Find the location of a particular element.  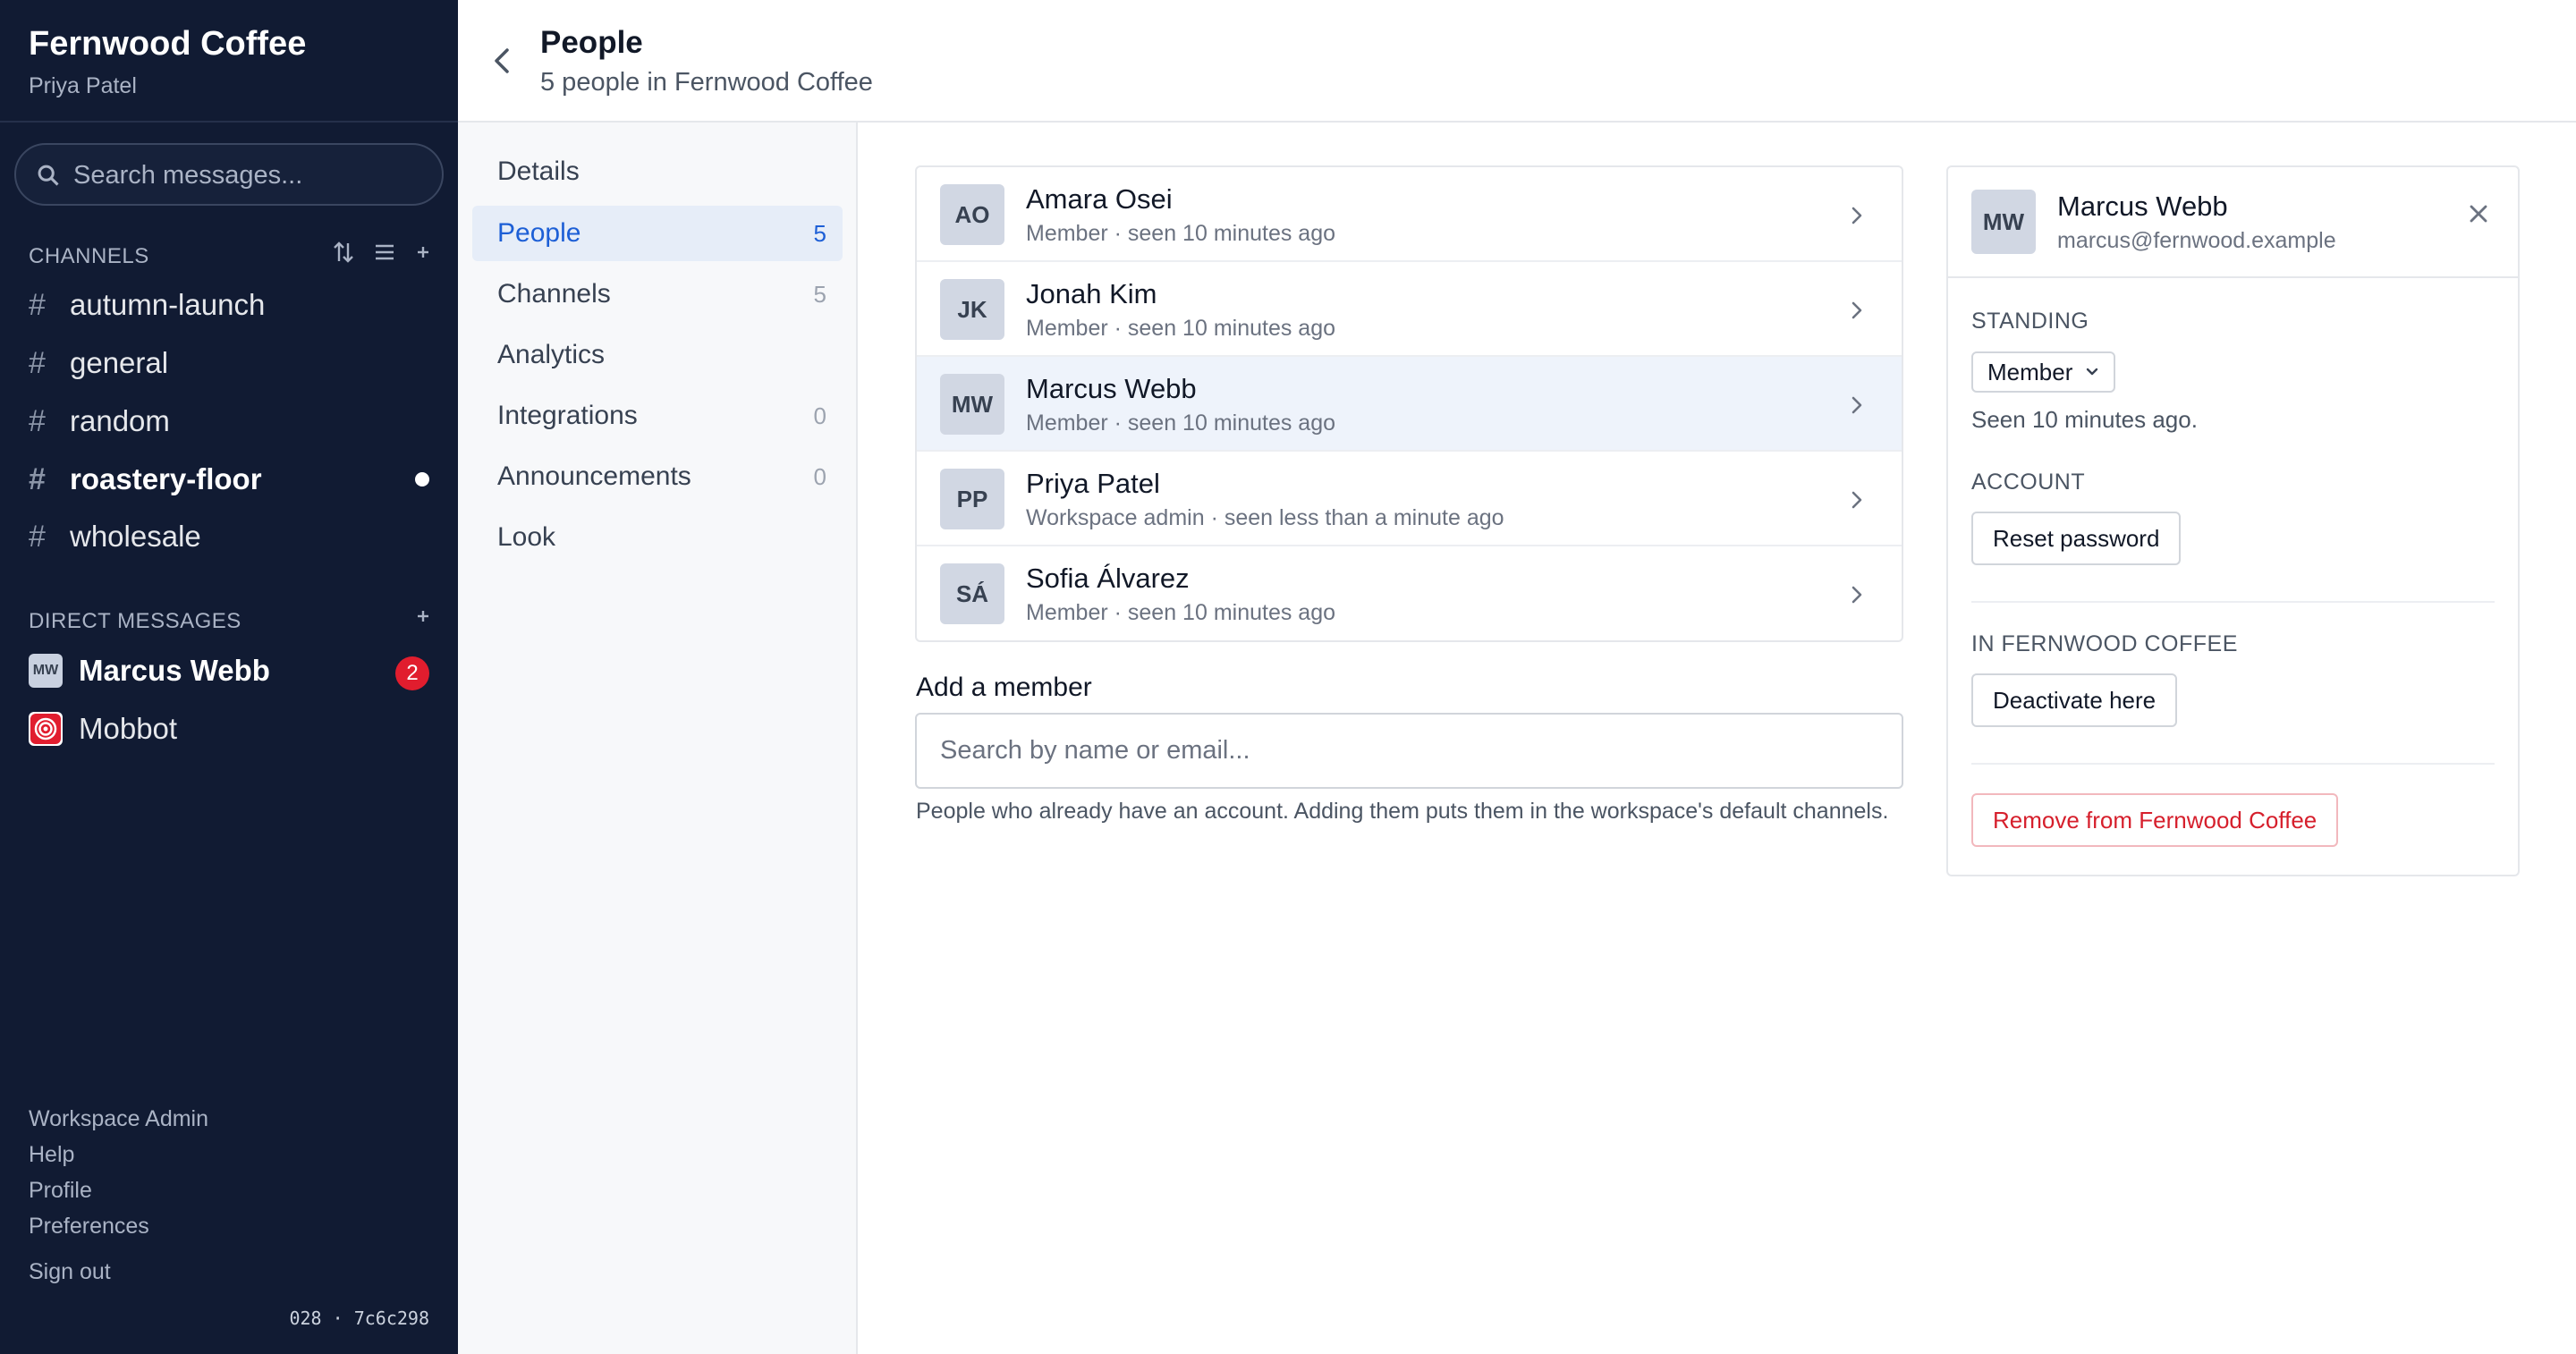

workspace-name: Fernwood Coffee is located at coordinates (168, 44).